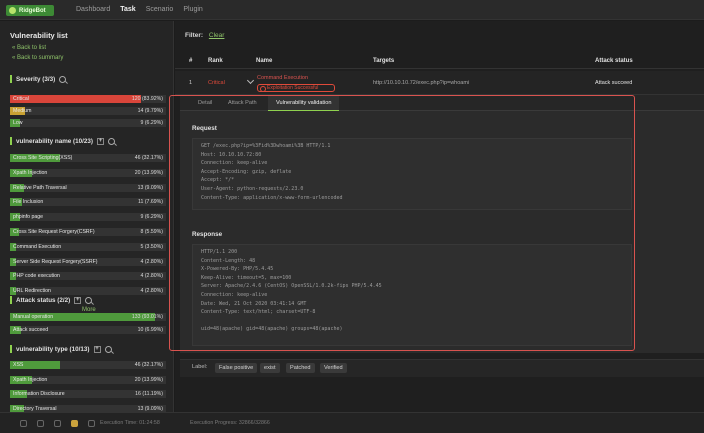  Describe the element at coordinates (352, 10) in the screenshot. I see `top-bar: RidgeBot Dashboard Task Scenario Plugin` at that location.